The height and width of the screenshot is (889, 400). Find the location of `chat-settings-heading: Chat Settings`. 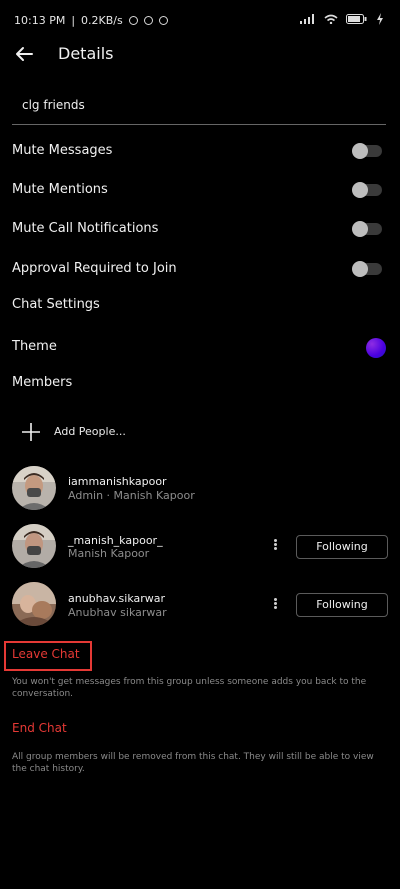

chat-settings-heading: Chat Settings is located at coordinates (56, 304).